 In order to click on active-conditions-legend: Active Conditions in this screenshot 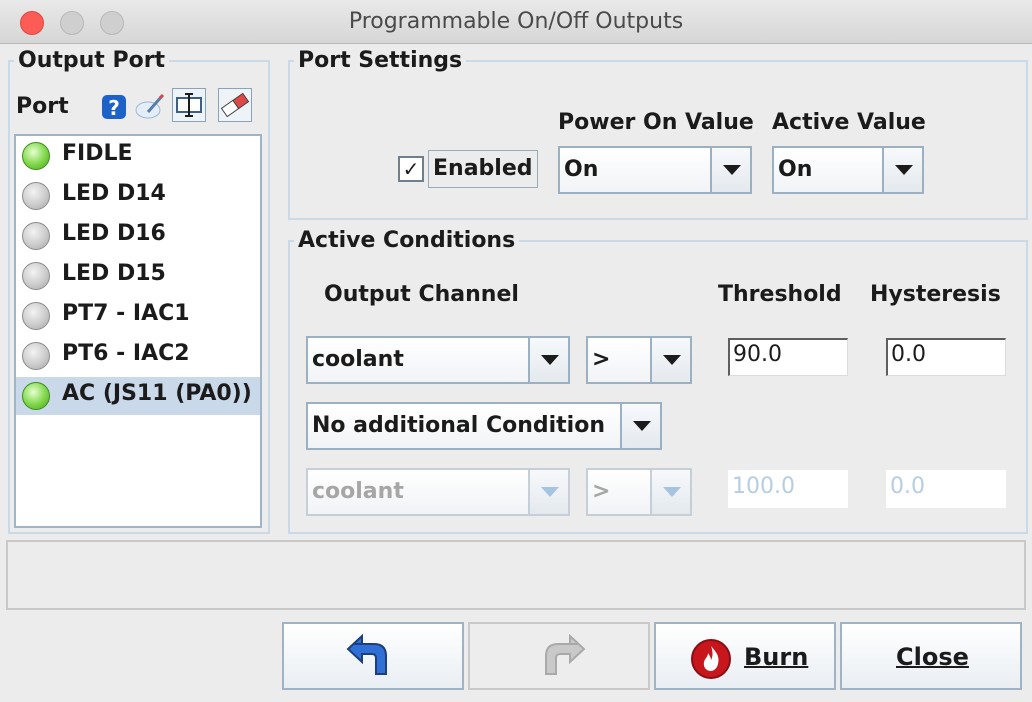, I will do `click(407, 240)`.